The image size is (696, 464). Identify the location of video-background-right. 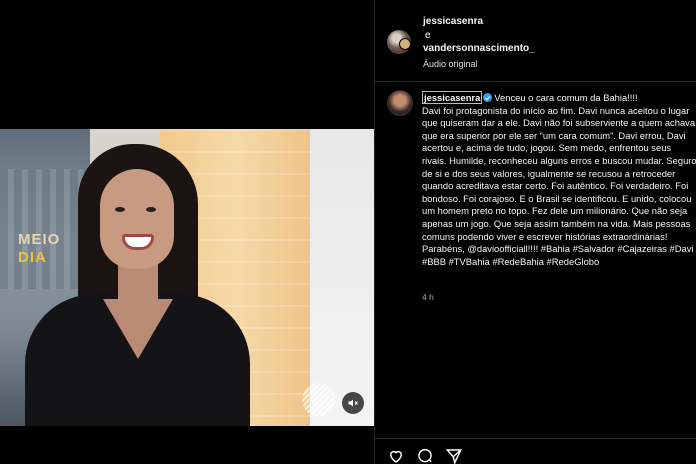
(342, 277).